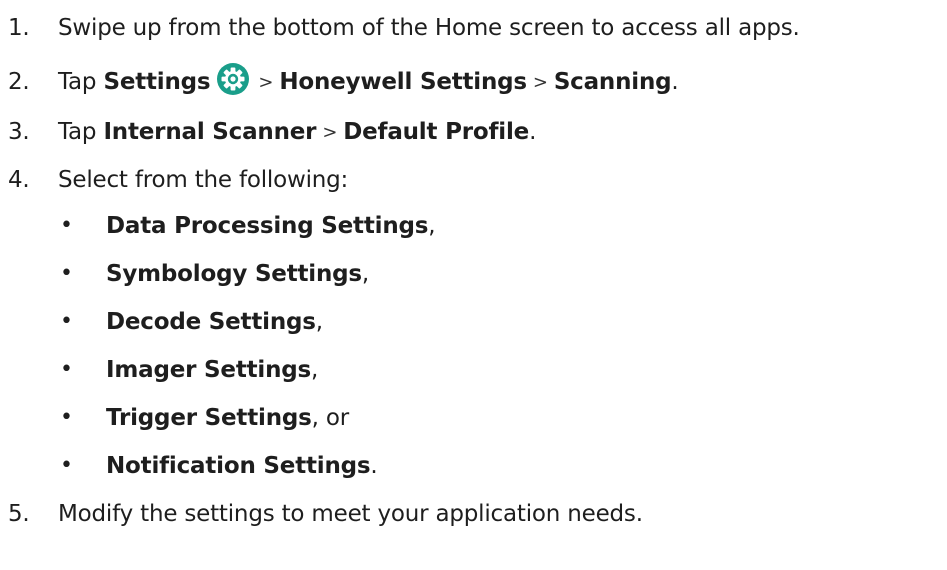  I want to click on menu-path-internal-scanner: Internal Scanner, so click(210, 132).